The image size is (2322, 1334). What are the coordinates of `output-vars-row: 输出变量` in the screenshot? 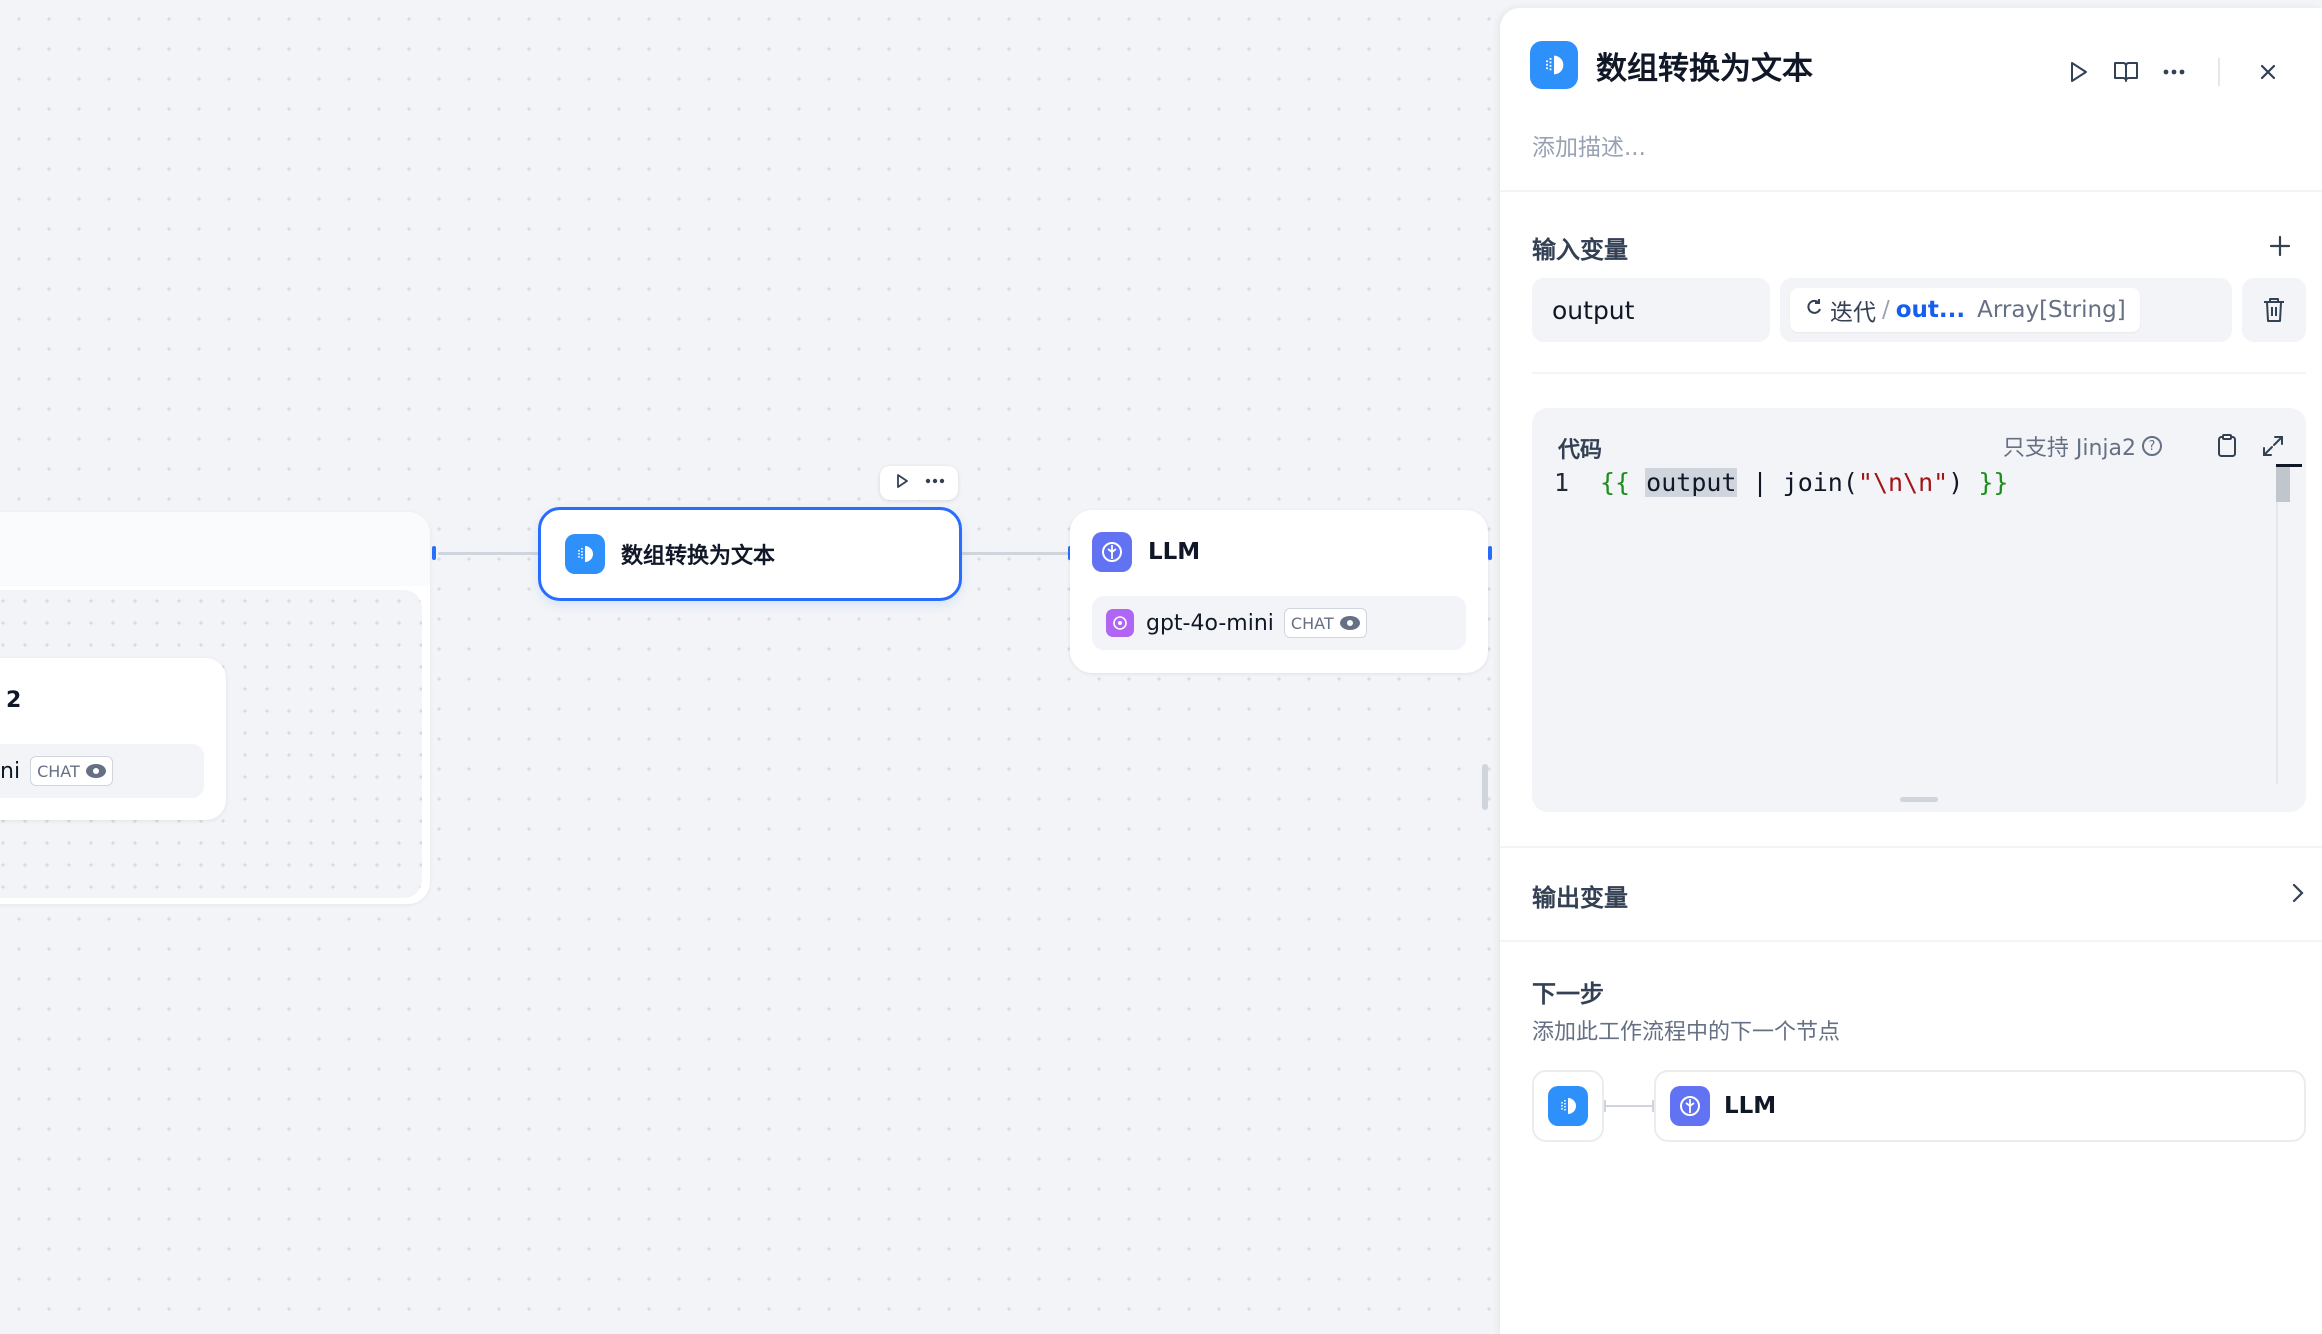 It's located at (1919, 895).